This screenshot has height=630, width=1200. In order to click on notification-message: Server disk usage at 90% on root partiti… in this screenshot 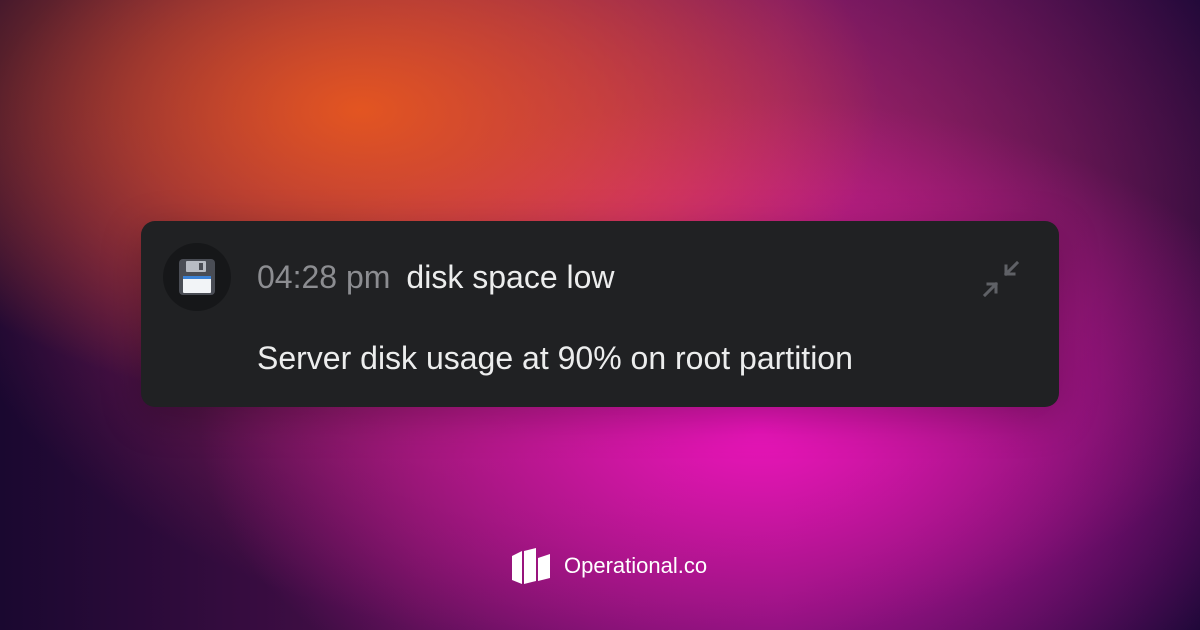, I will do `click(555, 358)`.